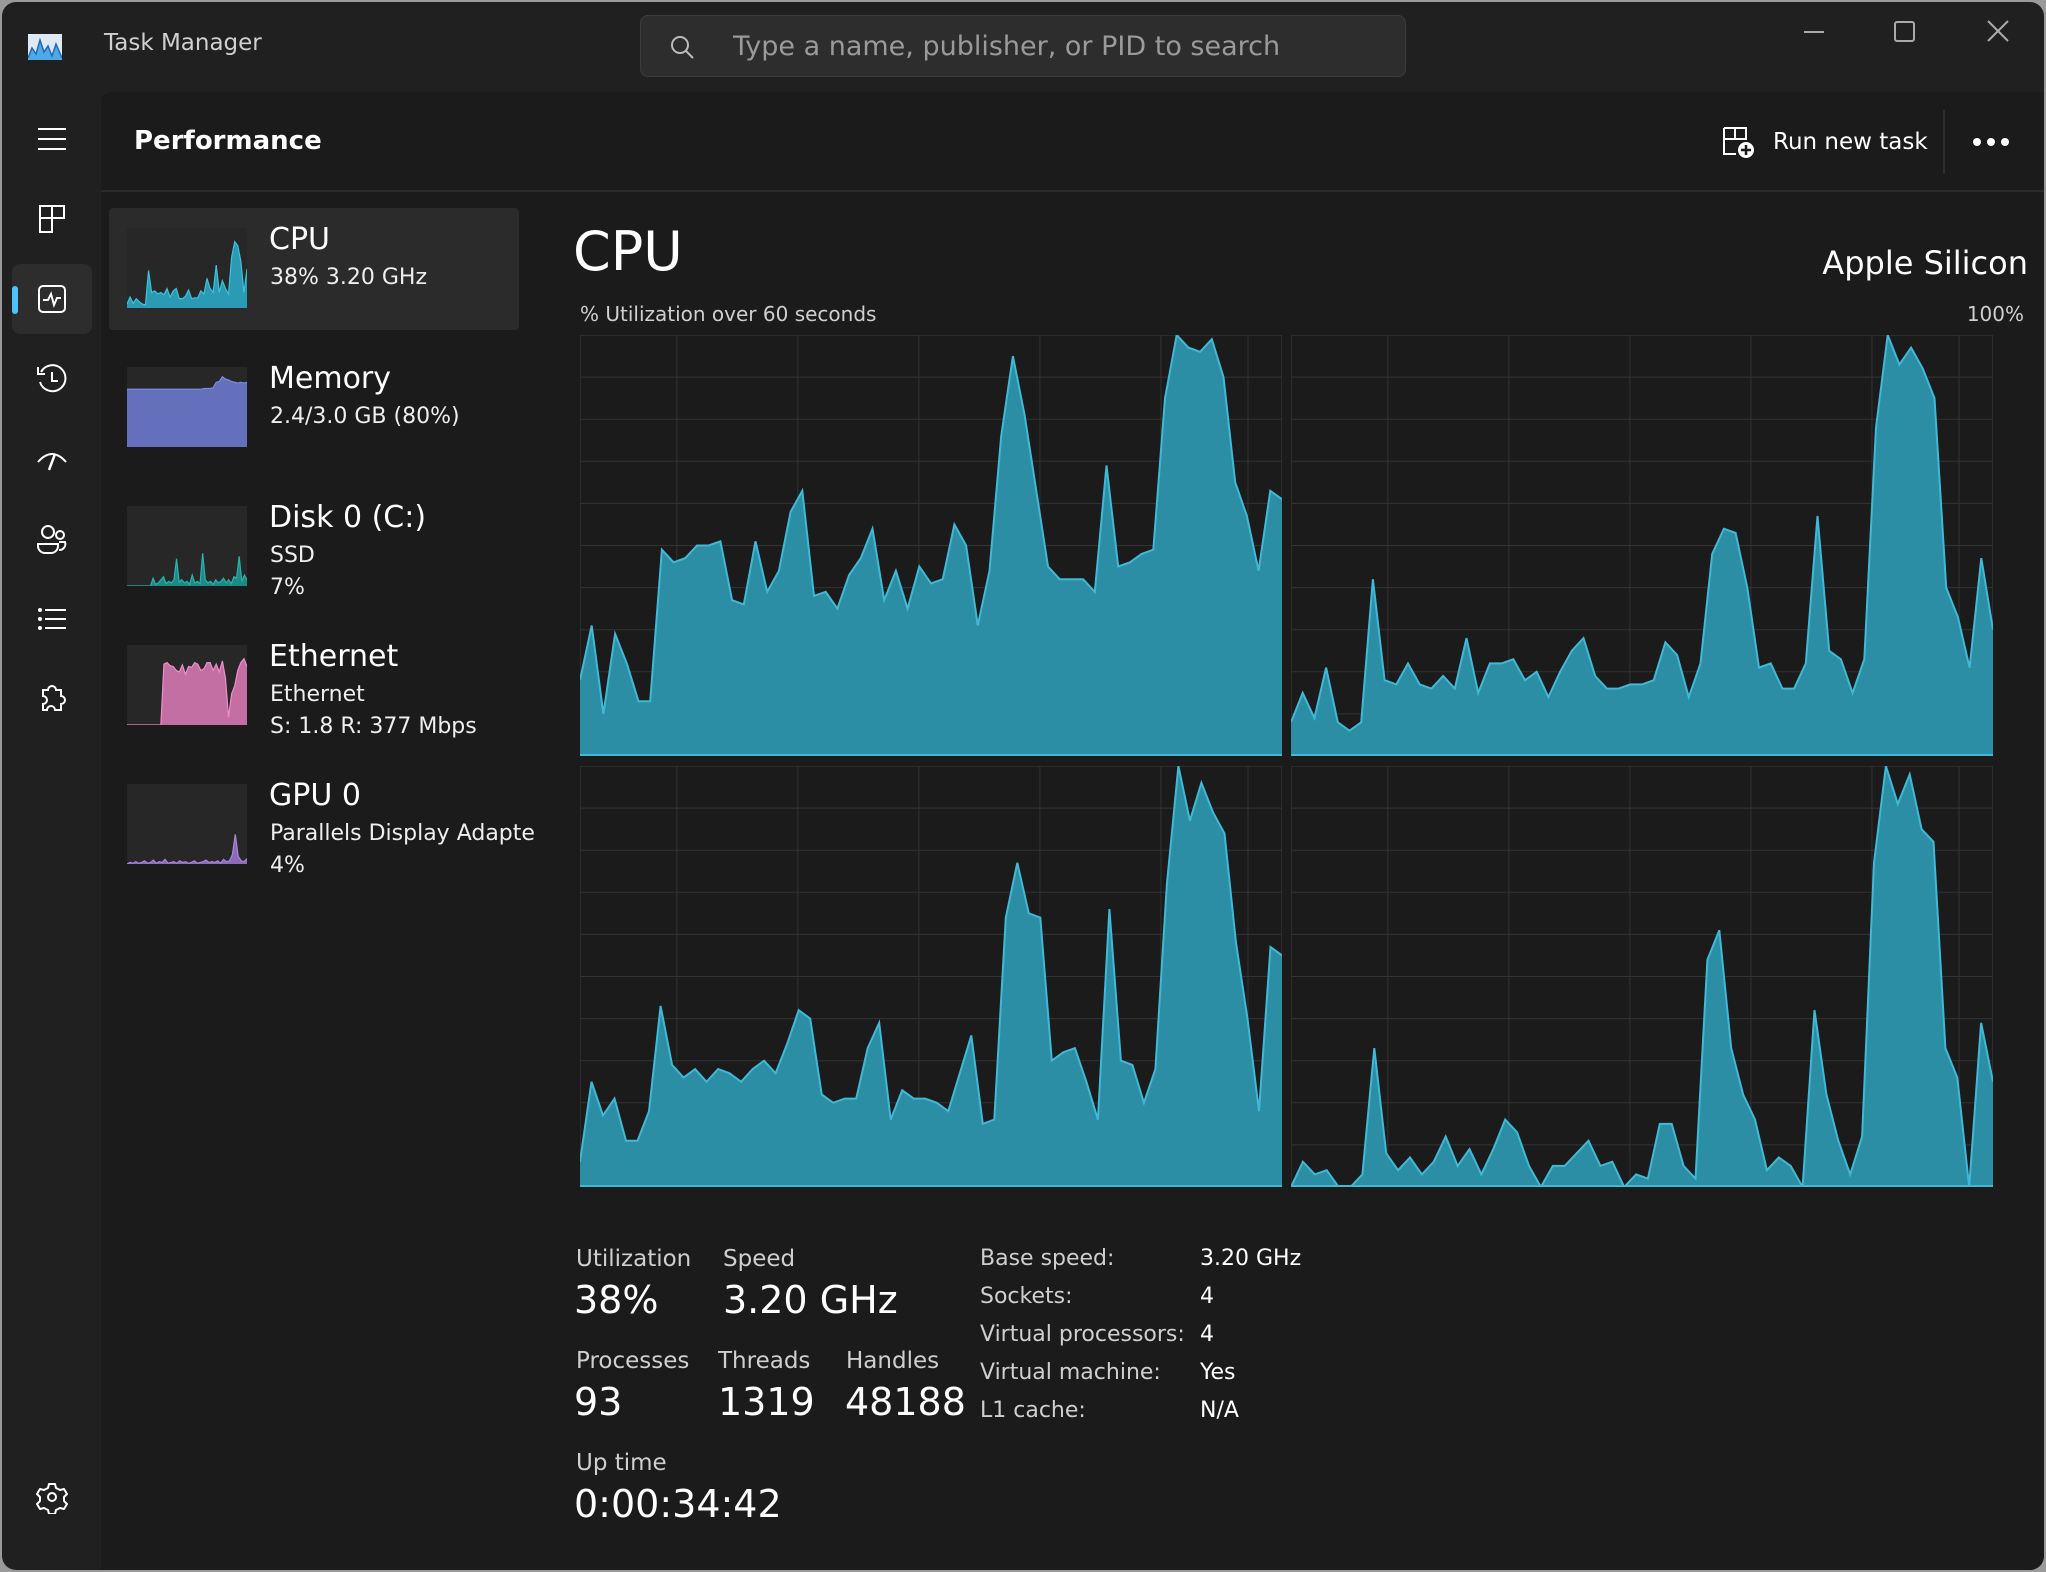 The height and width of the screenshot is (1572, 2046). Describe the element at coordinates (682, 47) in the screenshot. I see `search-icon` at that location.